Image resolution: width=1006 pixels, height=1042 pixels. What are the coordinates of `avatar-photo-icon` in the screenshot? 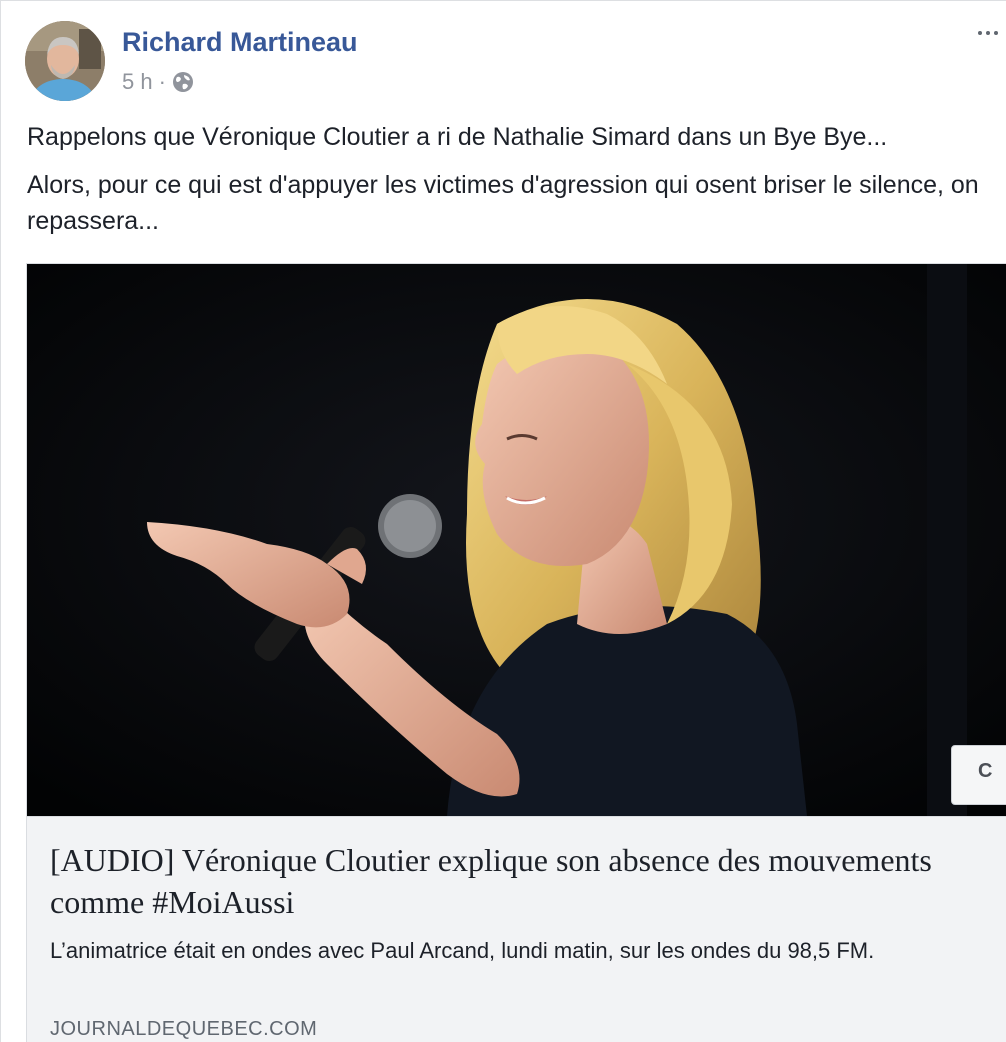 It's located at (65, 61).